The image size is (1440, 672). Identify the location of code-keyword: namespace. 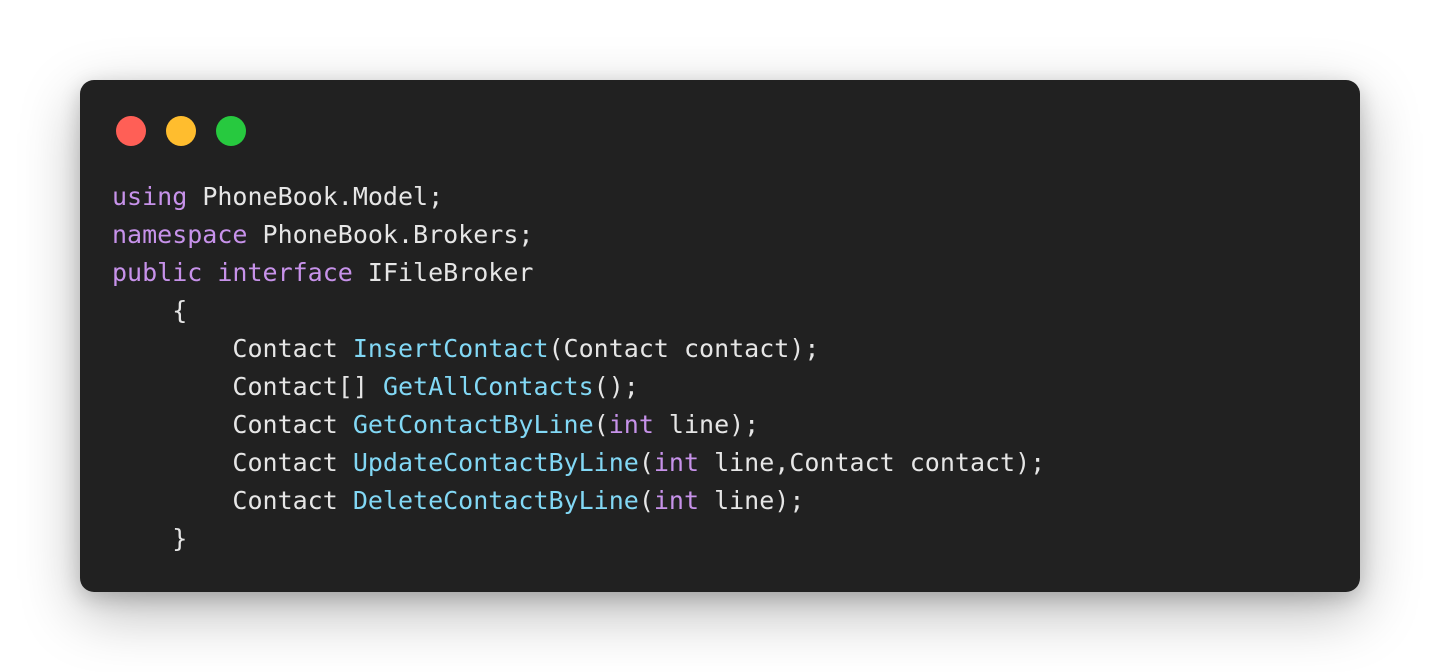
(180, 234).